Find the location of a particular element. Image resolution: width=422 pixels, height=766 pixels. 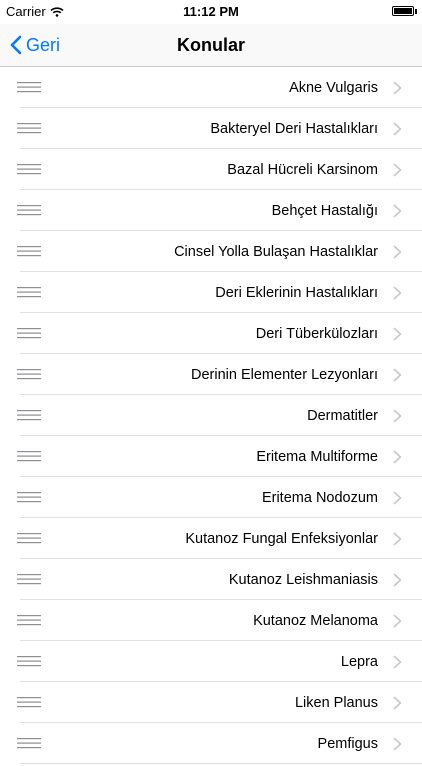

list-item: Pemfigus is located at coordinates (211, 743).